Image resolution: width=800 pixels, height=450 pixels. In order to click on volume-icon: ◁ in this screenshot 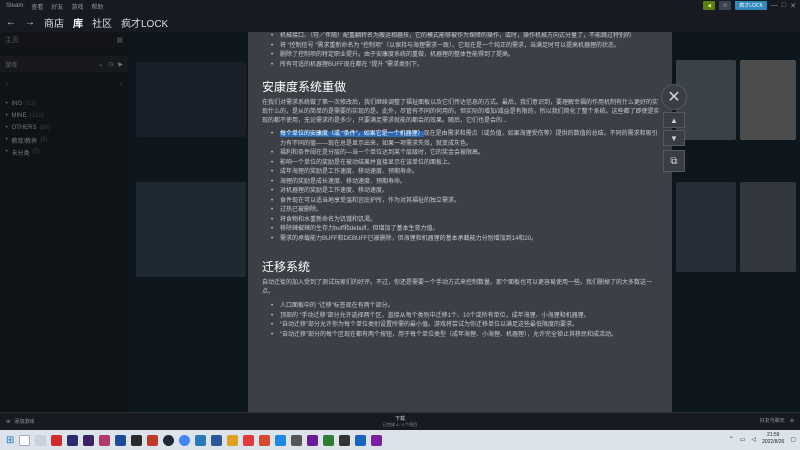, I will do `click(753, 439)`.